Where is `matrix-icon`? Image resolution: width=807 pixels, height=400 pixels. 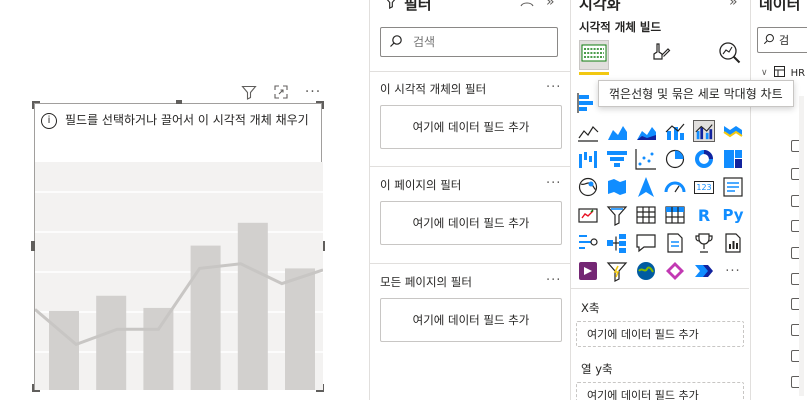 matrix-icon is located at coordinates (675, 215).